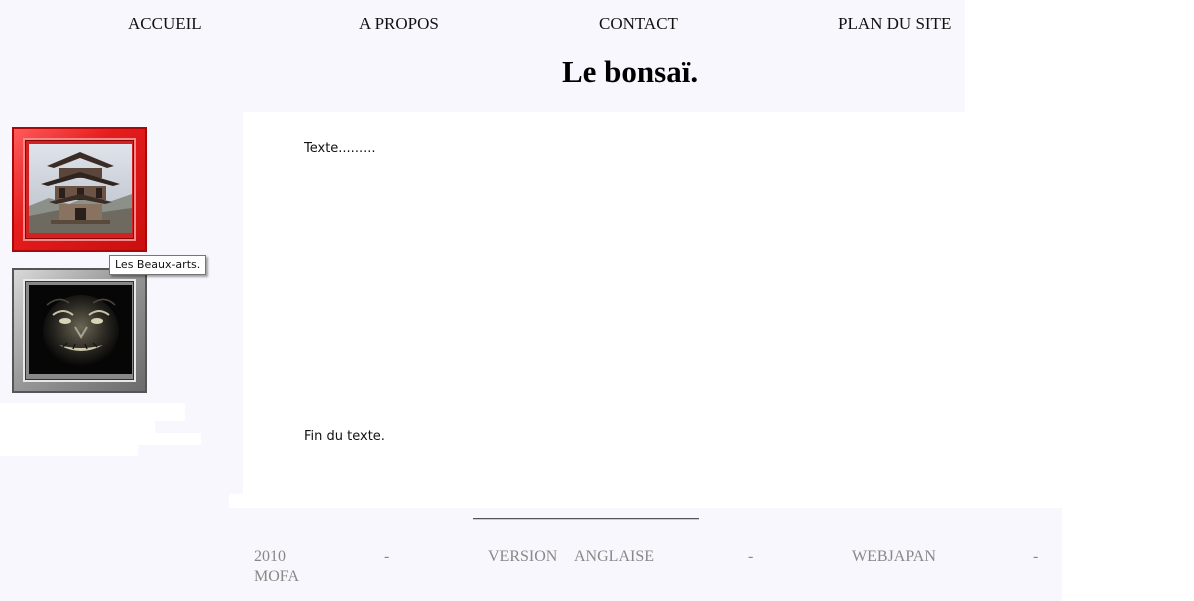 The image size is (1194, 601). Describe the element at coordinates (276, 577) in the screenshot. I see `footer-link-mofa: MOFA` at that location.